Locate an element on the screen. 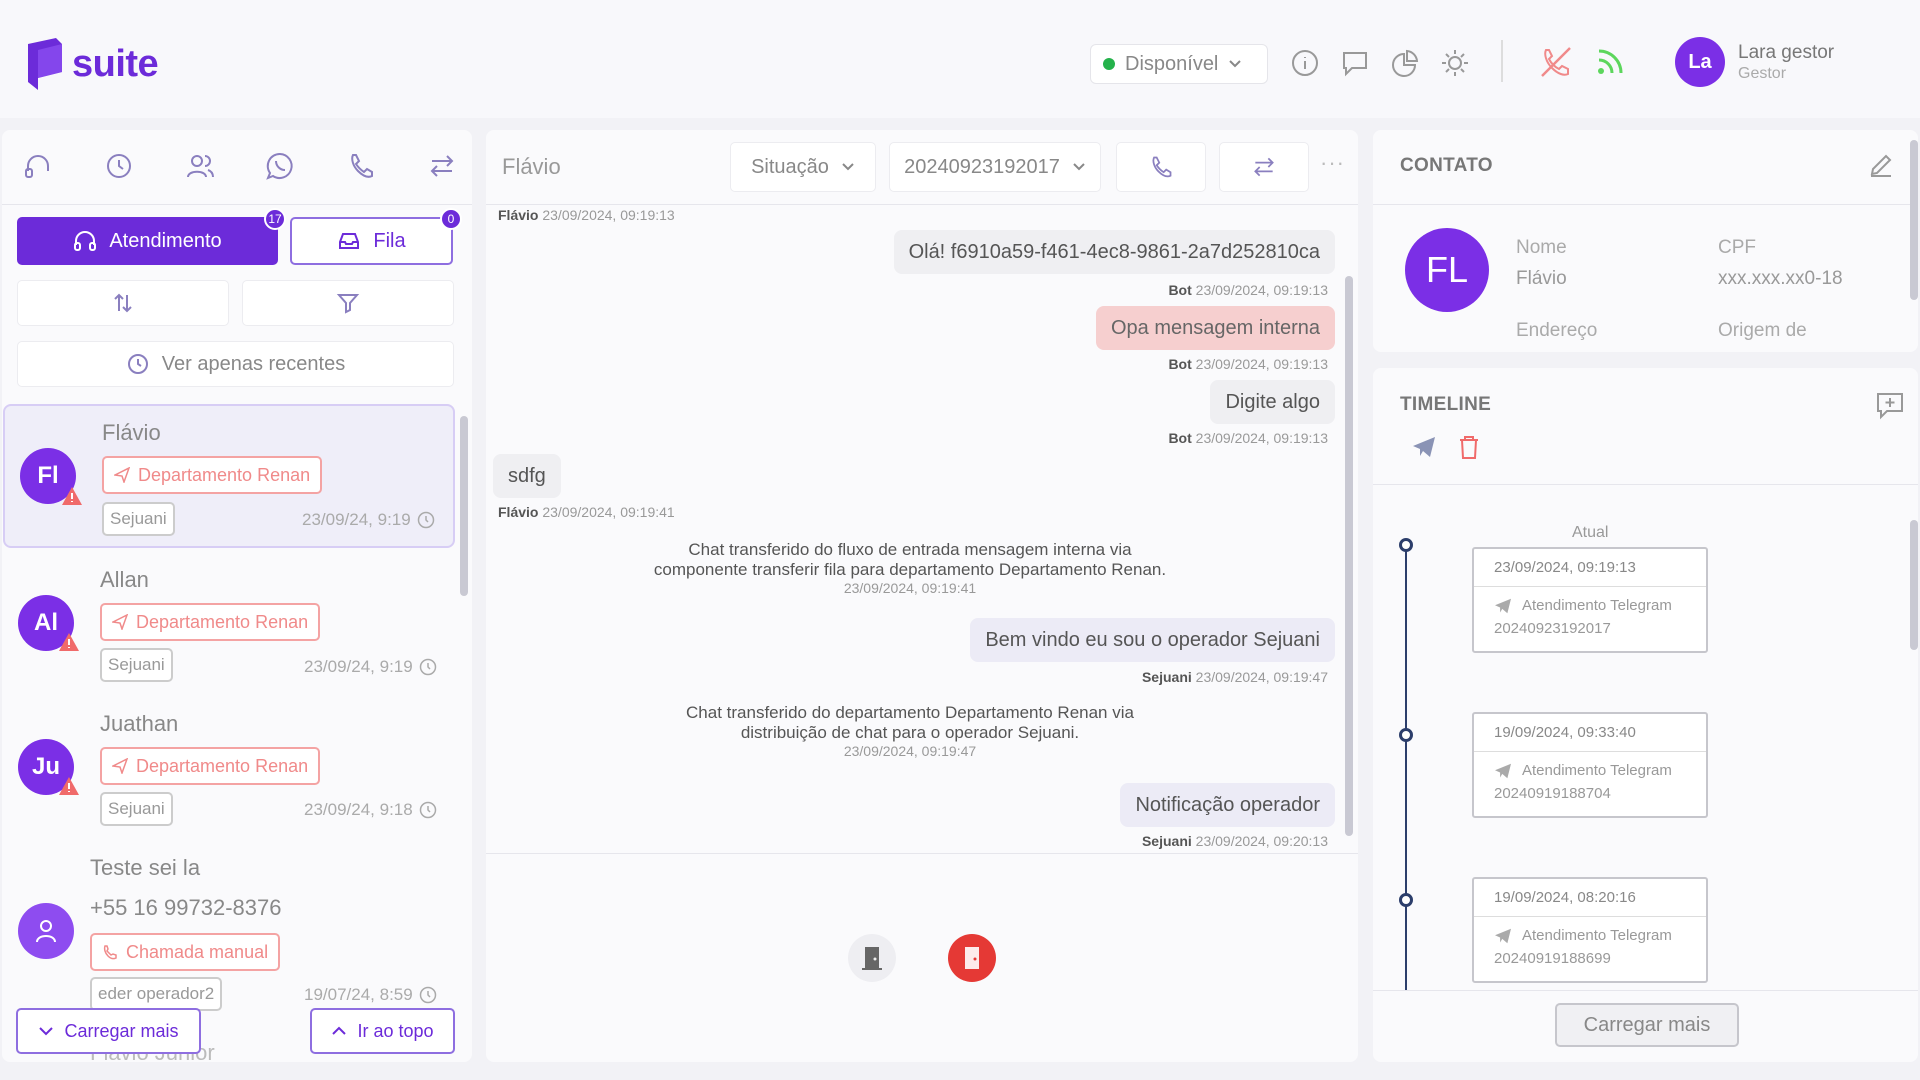 The height and width of the screenshot is (1080, 1920). chevron-down-icon is located at coordinates (1079, 167).